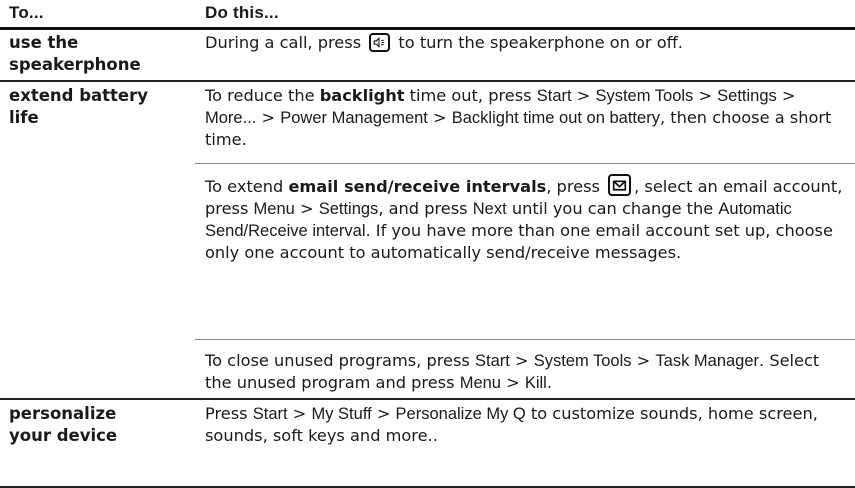 The image size is (855, 488). What do you see at coordinates (427, 28) in the screenshot?
I see `header-rule` at bounding box center [427, 28].